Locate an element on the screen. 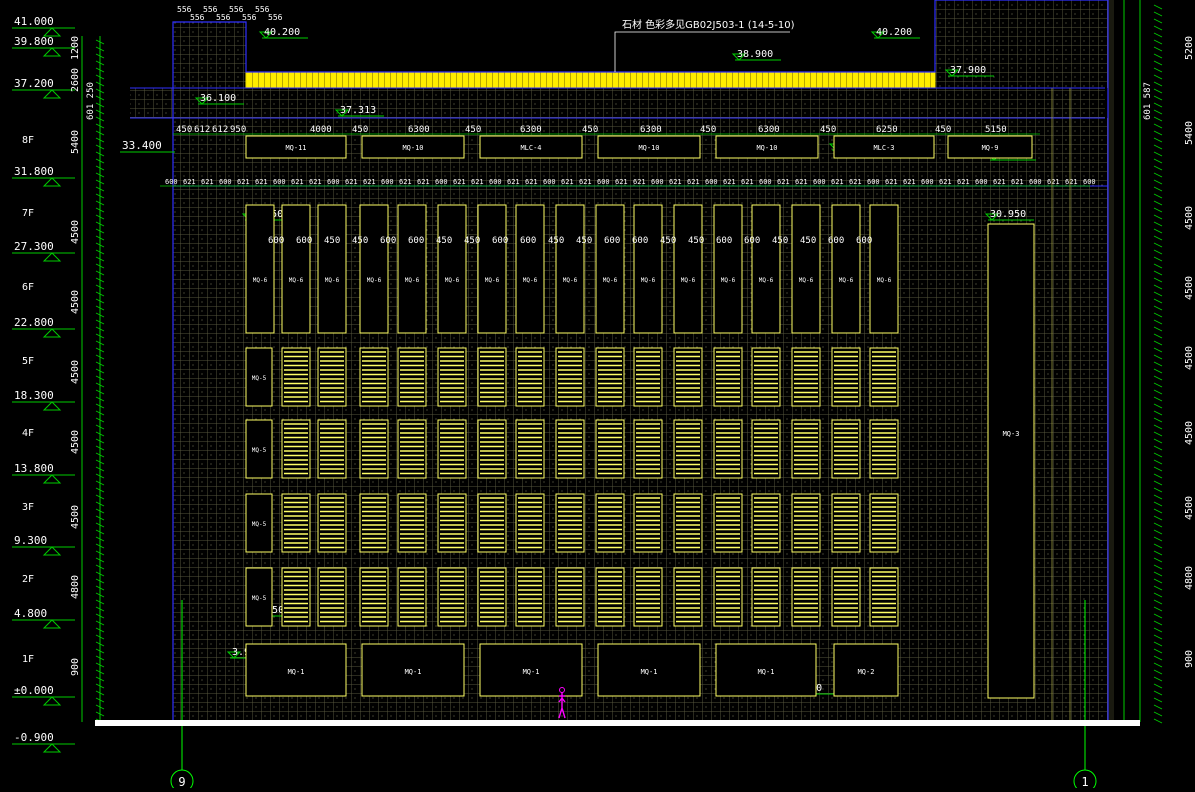  level-floor-label: 6F is located at coordinates (28, 287).